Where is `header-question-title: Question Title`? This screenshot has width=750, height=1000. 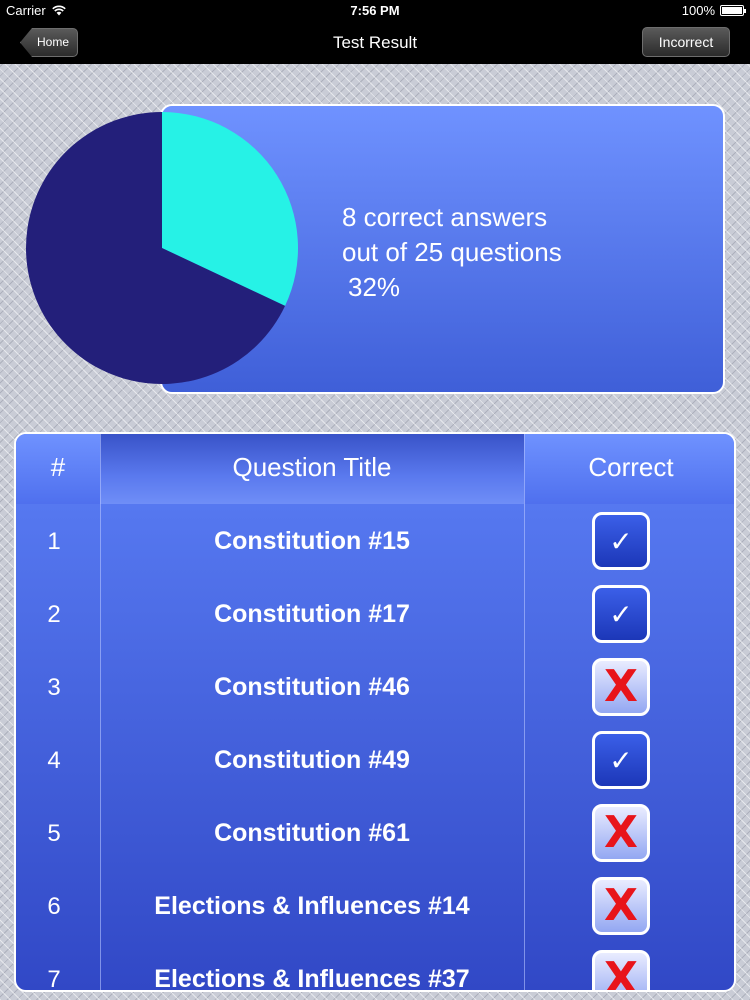 header-question-title: Question Title is located at coordinates (312, 469).